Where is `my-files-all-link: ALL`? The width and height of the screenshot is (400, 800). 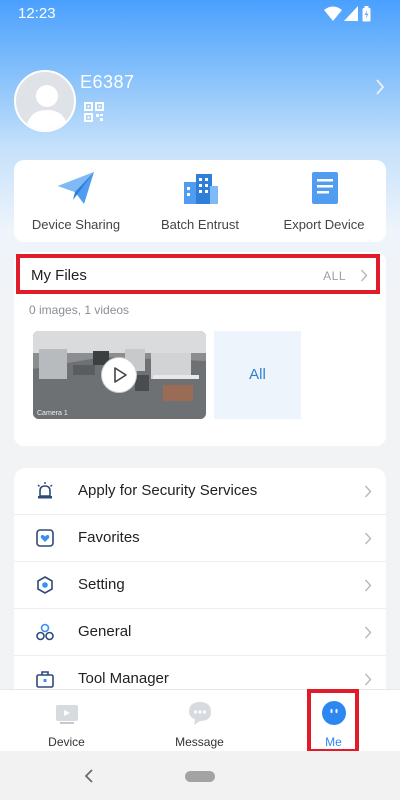 my-files-all-link: ALL is located at coordinates (334, 276).